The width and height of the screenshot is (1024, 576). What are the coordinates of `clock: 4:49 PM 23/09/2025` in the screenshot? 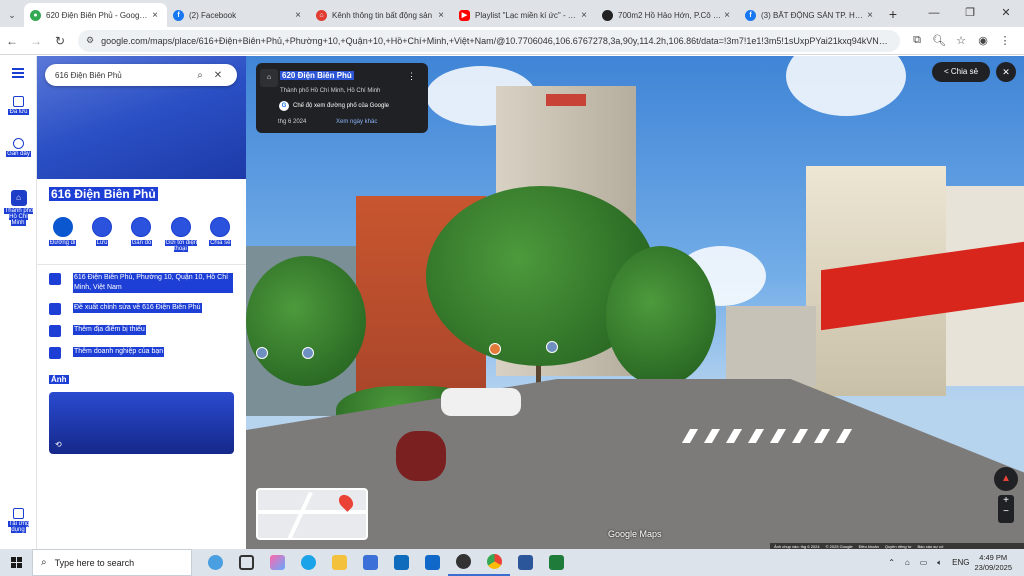 It's located at (993, 563).